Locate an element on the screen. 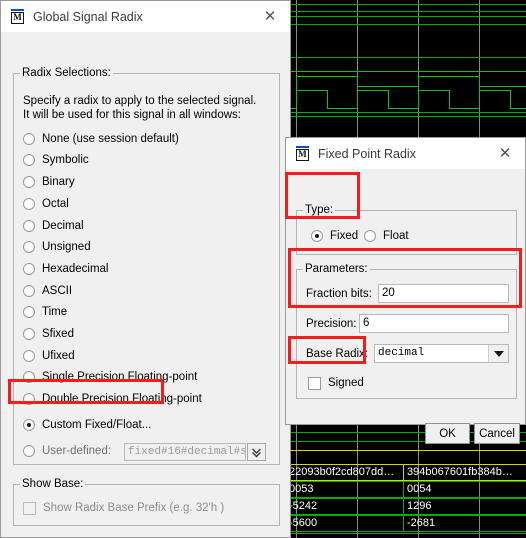 The width and height of the screenshot is (526, 538). show-radix-base-prefix-checkbox: Show Radix Base Prefix (e.g. 32'h ) is located at coordinates (123, 508).